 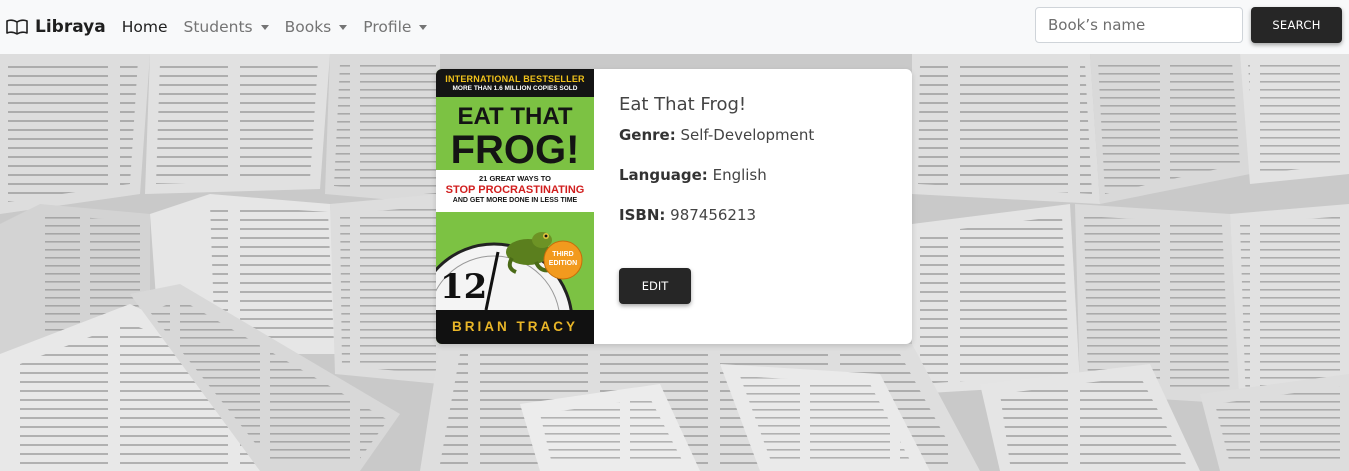 I want to click on language-field: Language: English, so click(x=716, y=175).